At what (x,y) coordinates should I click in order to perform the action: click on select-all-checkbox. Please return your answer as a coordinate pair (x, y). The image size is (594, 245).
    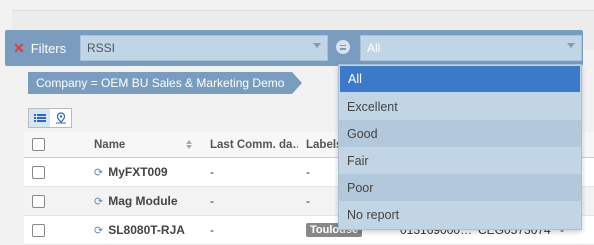
    Looking at the image, I should click on (38, 144).